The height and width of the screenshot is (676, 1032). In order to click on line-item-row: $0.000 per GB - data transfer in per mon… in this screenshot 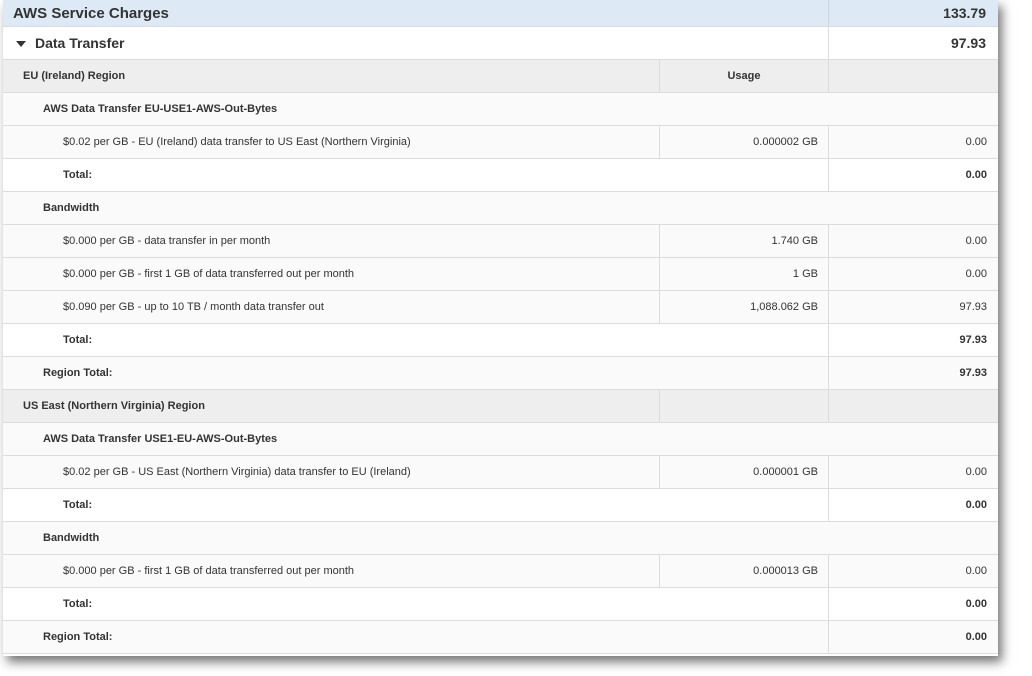, I will do `click(500, 241)`.